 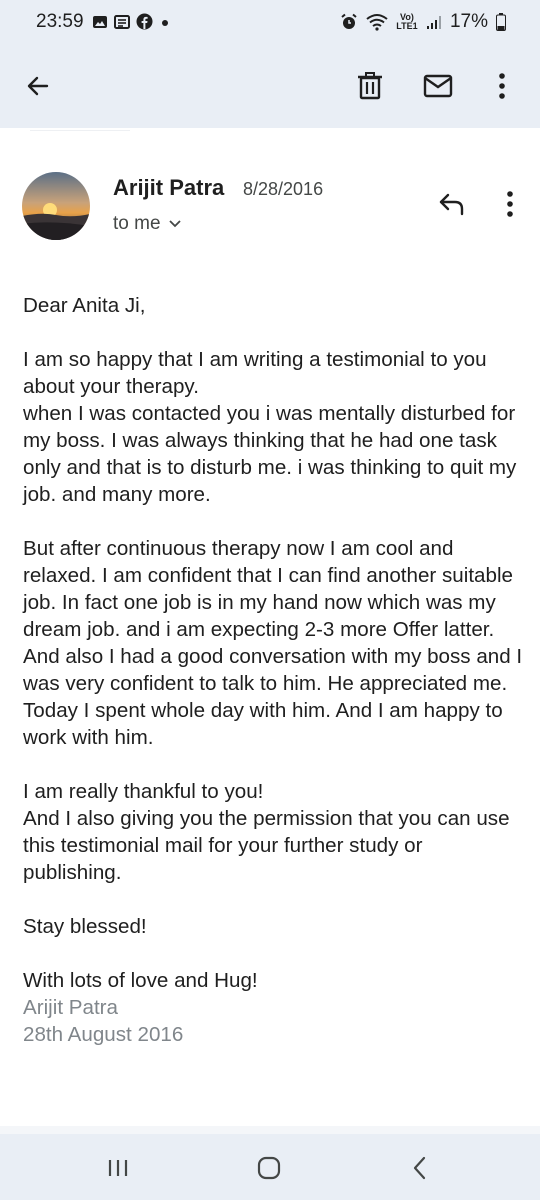 I want to click on mail-icon, so click(x=438, y=86).